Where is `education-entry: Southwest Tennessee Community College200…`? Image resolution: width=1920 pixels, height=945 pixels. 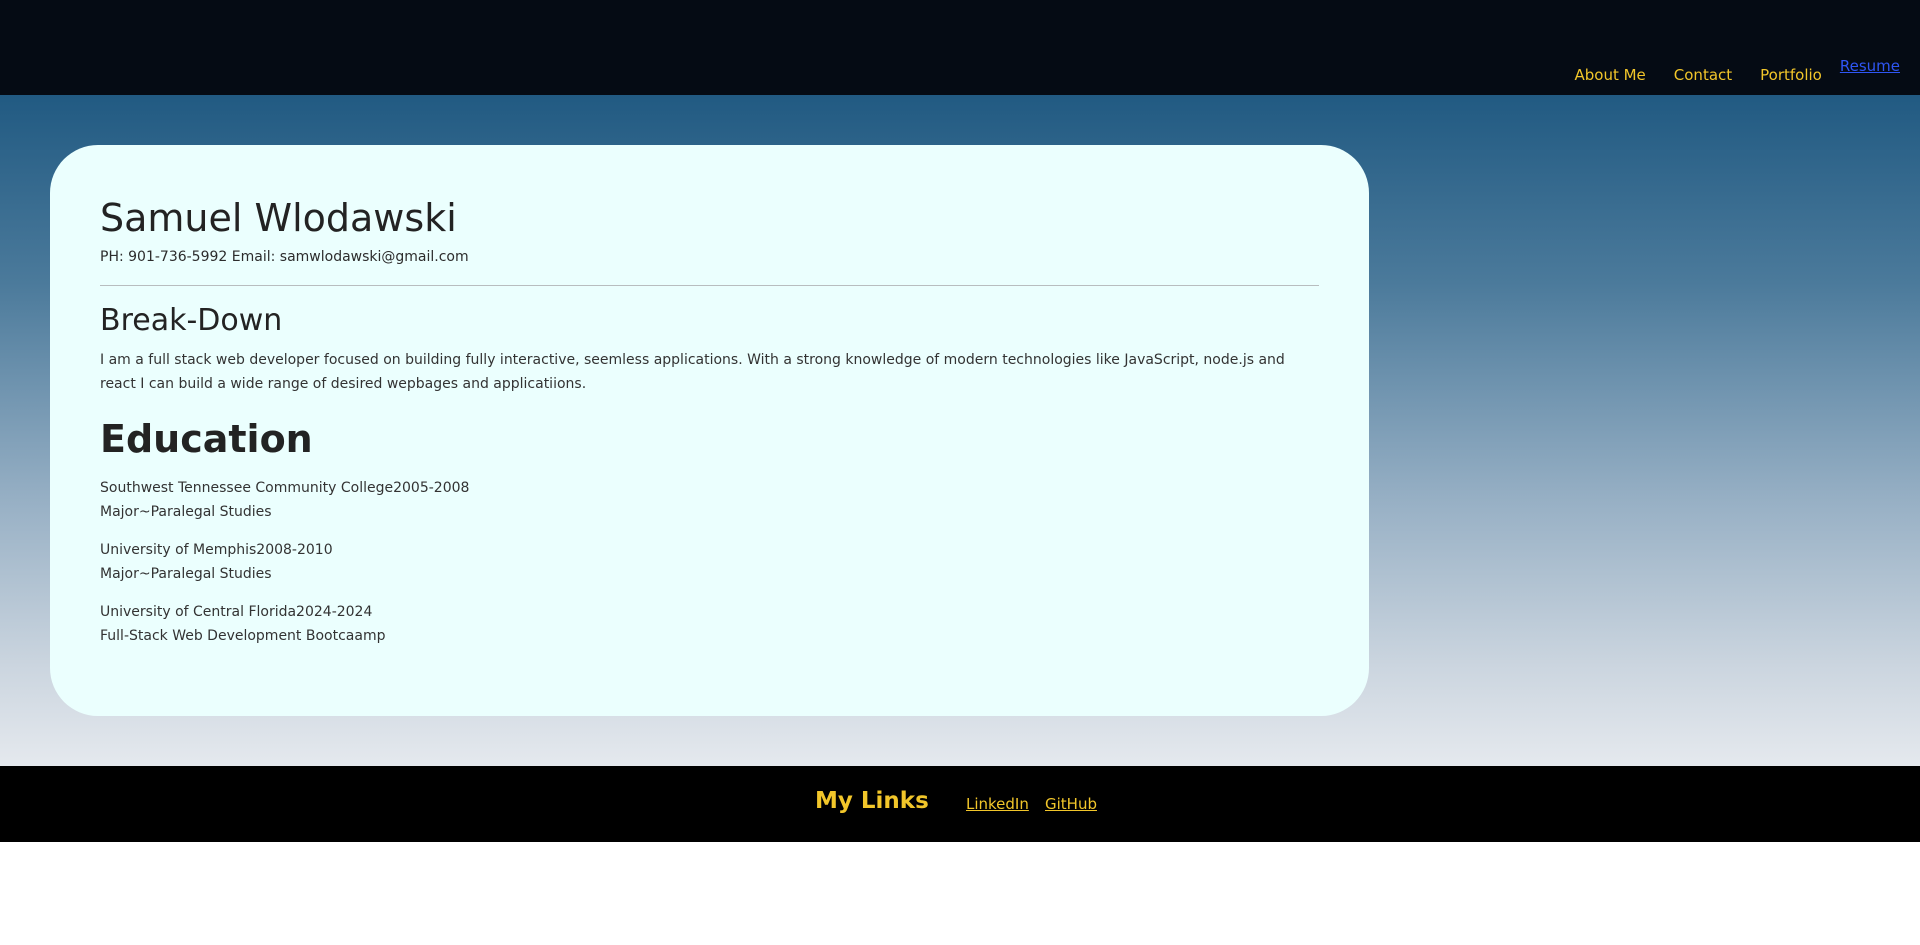
education-entry: Southwest Tennessee Community College200… is located at coordinates (709, 500).